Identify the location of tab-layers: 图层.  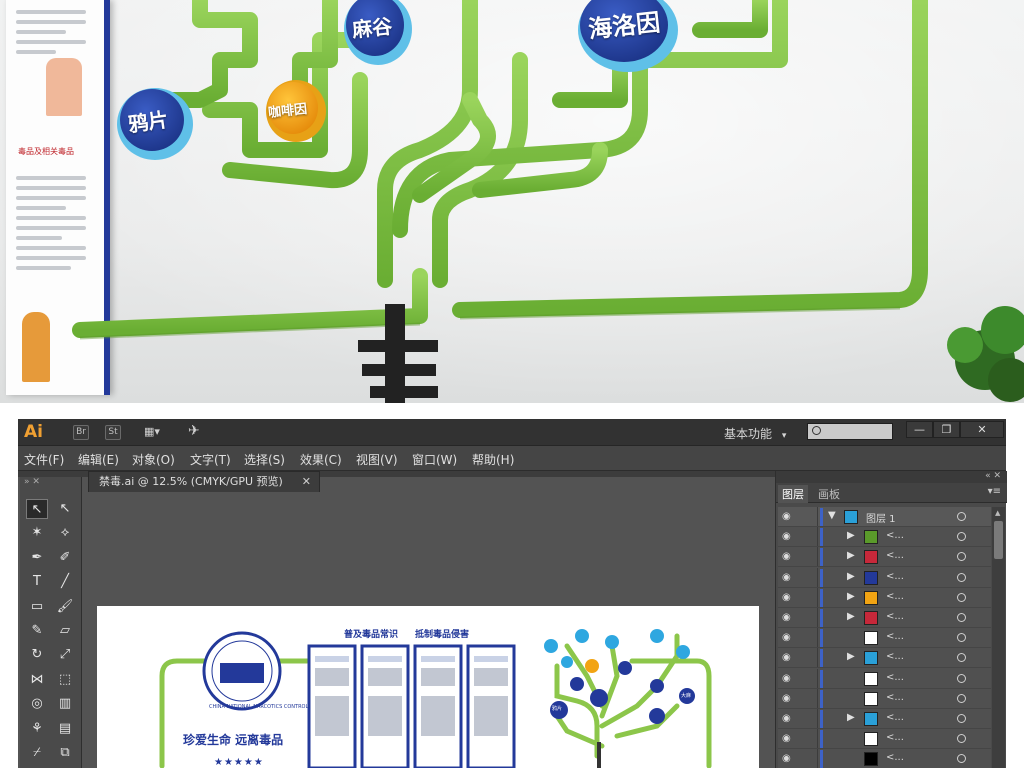
(793, 494).